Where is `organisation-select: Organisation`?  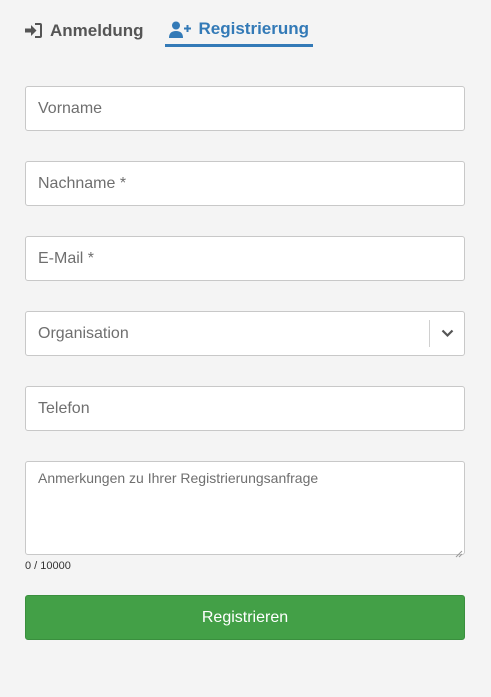 organisation-select: Organisation is located at coordinates (245, 333).